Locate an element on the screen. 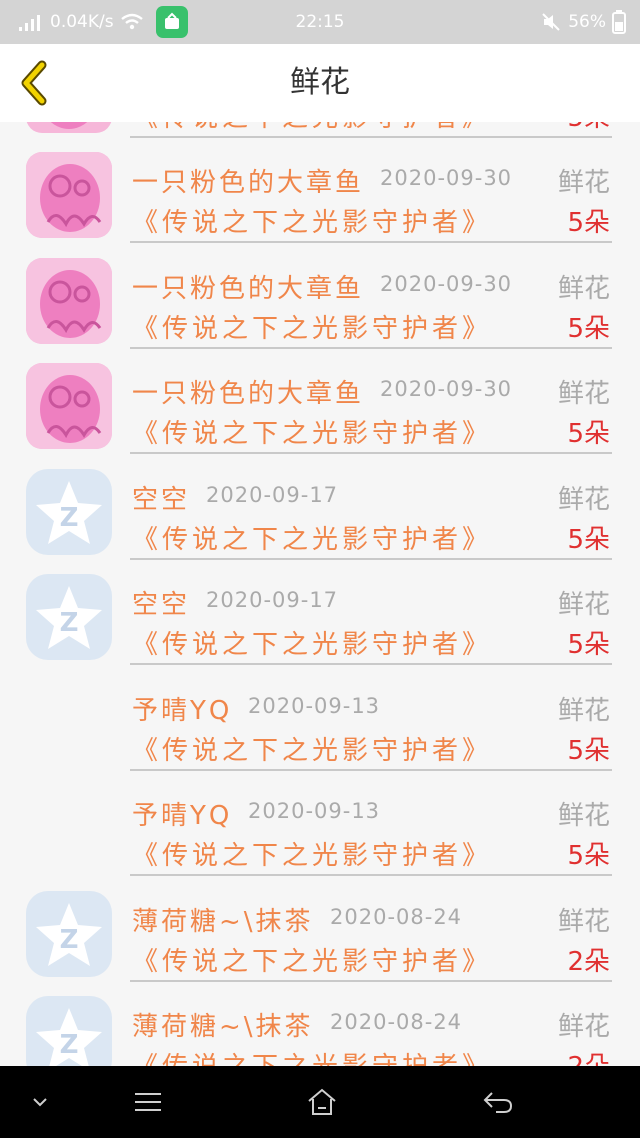 Image resolution: width=640 pixels, height=1138 pixels. menu-button is located at coordinates (148, 1102).